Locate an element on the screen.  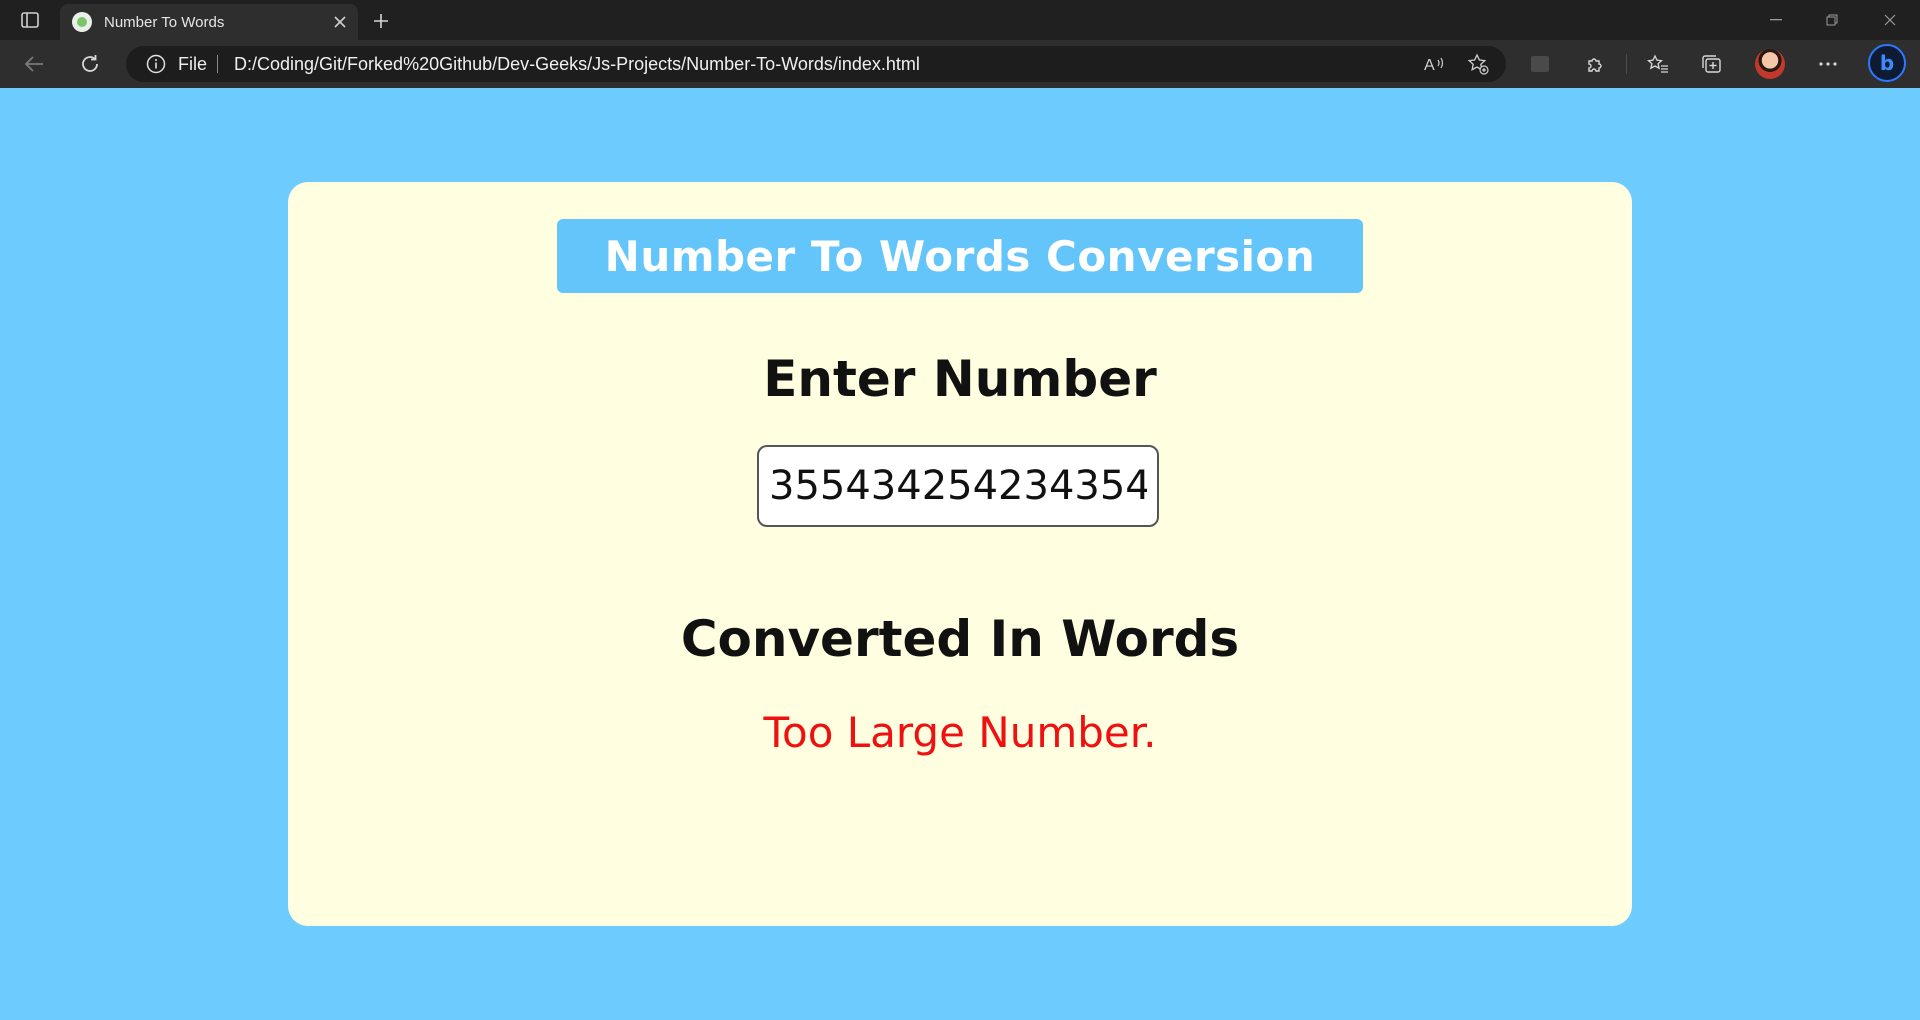
result-text: Too Large Number. is located at coordinates (960, 732).